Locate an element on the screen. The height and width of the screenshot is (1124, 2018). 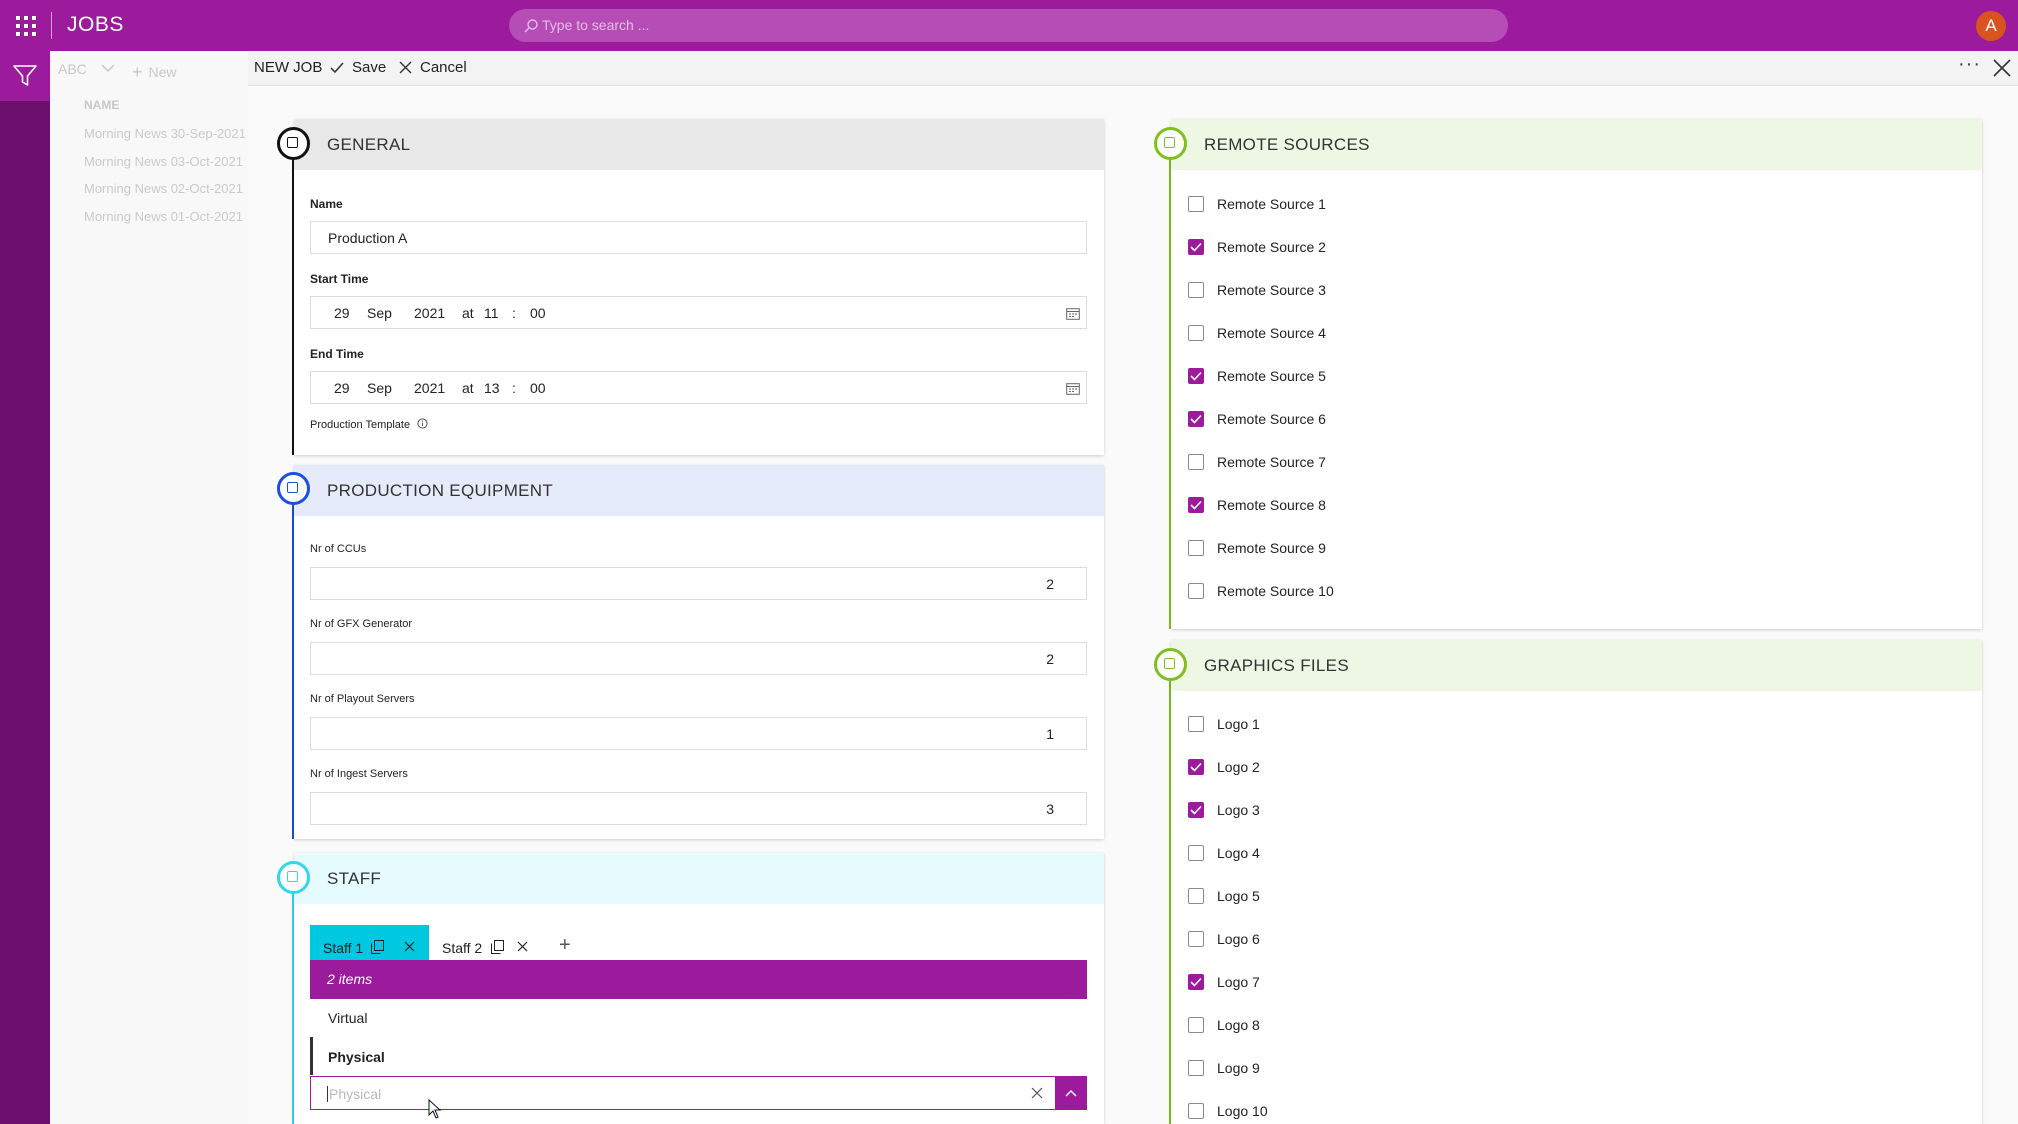
option-virtual-label: Virtual is located at coordinates (348, 1018).